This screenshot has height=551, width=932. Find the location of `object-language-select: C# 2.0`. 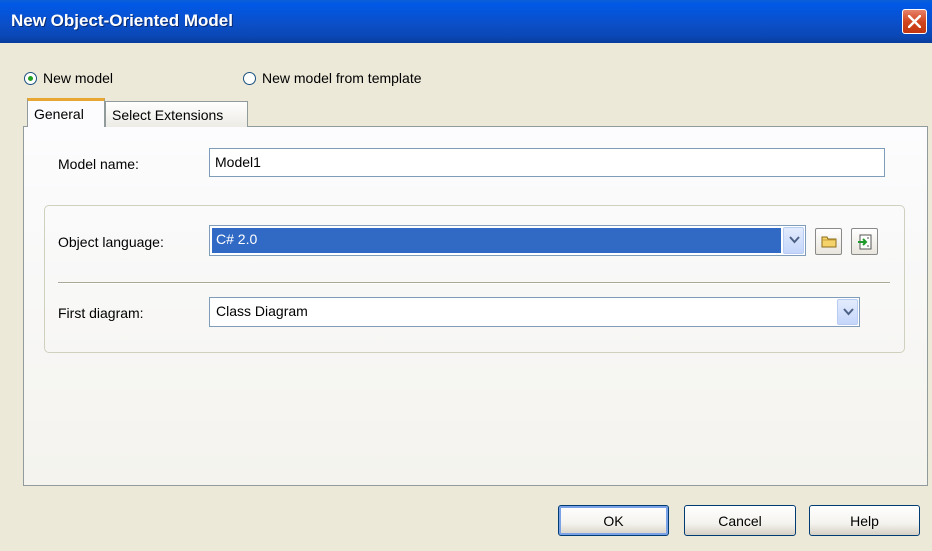

object-language-select: C# 2.0 is located at coordinates (507, 240).